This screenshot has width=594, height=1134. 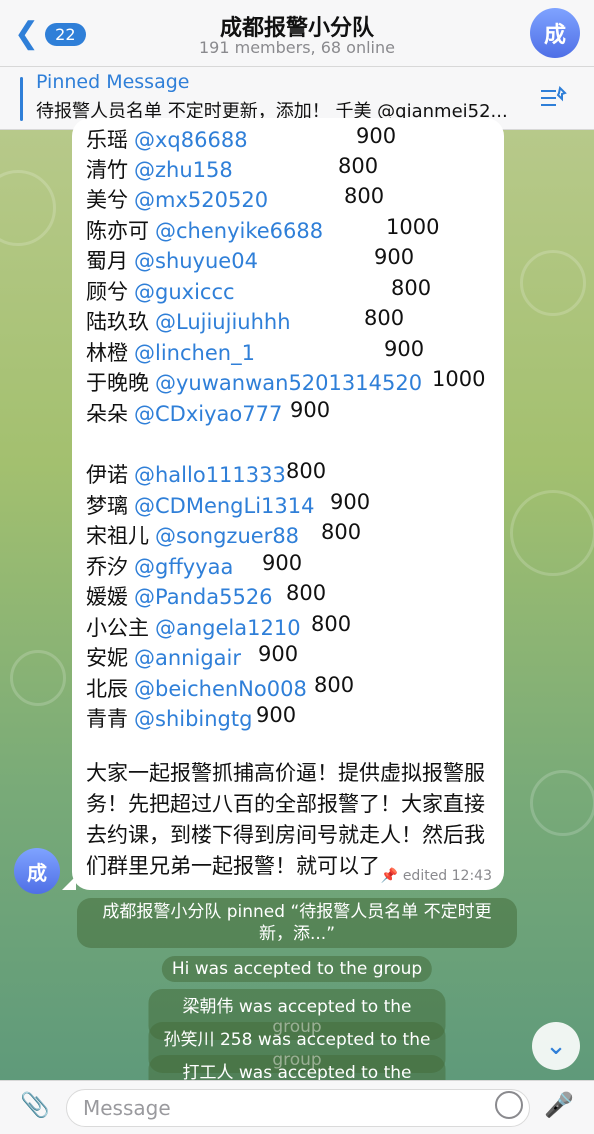 I want to click on user-handle-link: @shuyue04, so click(x=196, y=261).